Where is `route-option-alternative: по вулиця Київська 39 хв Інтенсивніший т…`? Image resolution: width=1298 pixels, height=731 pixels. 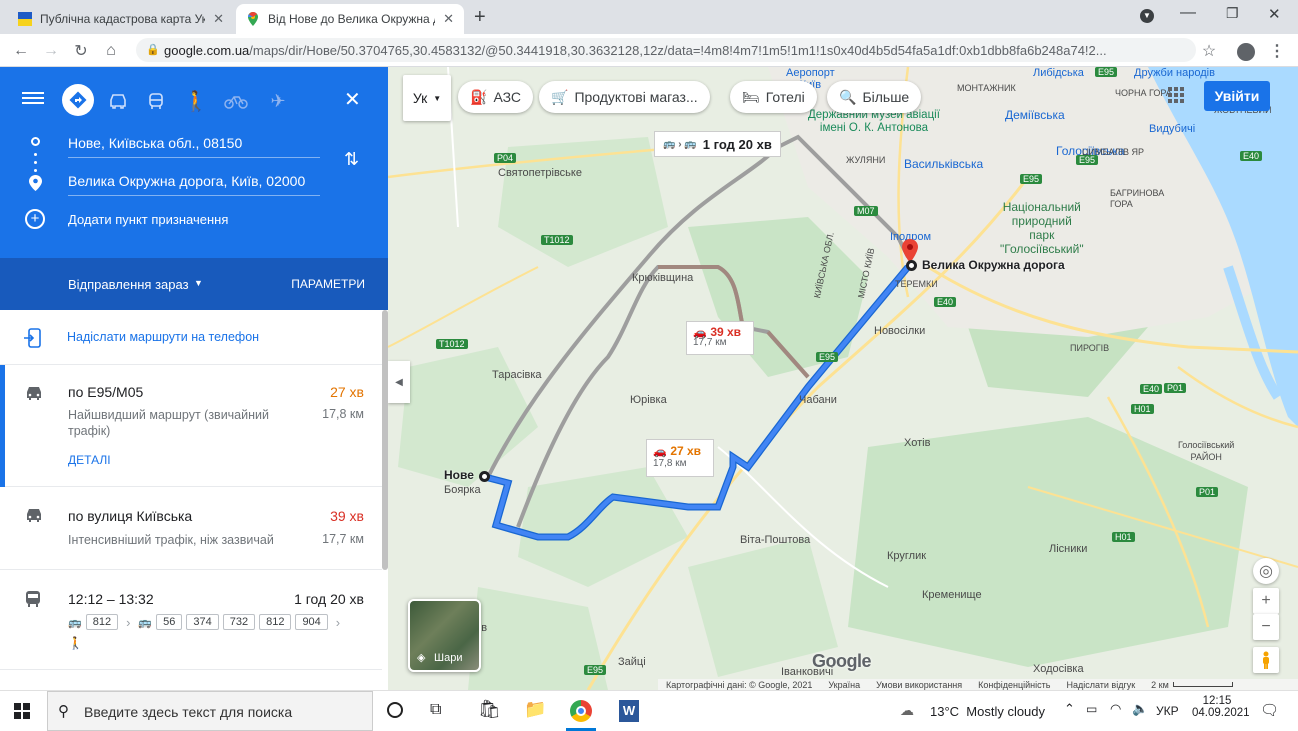
route-option-alternative: по вулиця Київська 39 хв Інтенсивніший т… is located at coordinates (191, 528).